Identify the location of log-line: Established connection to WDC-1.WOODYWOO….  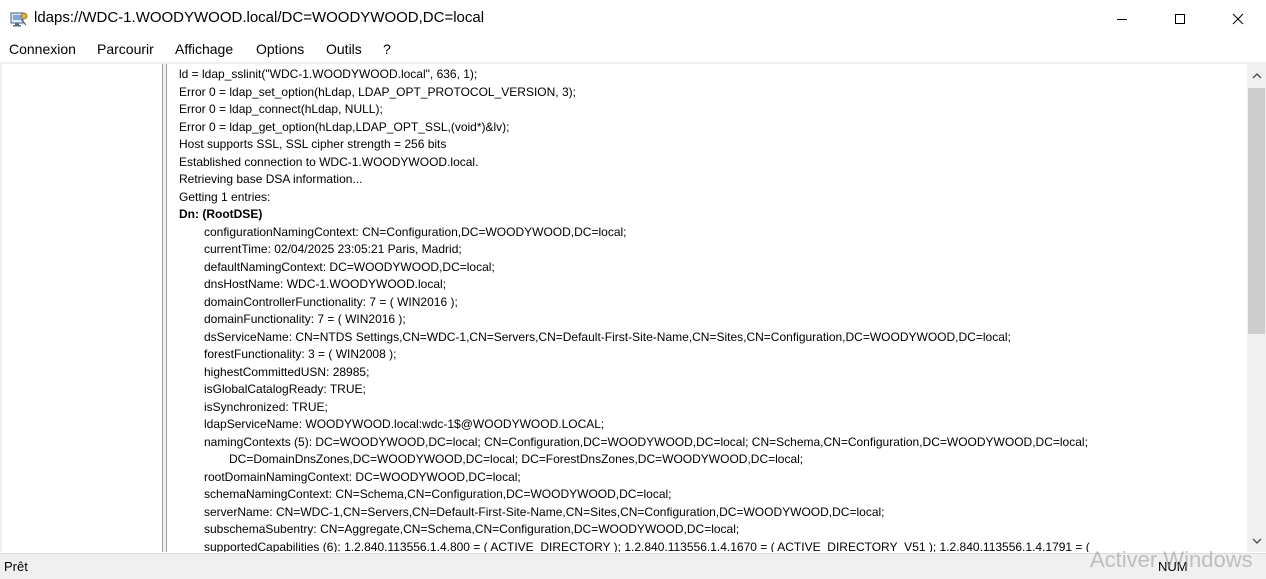
(329, 161).